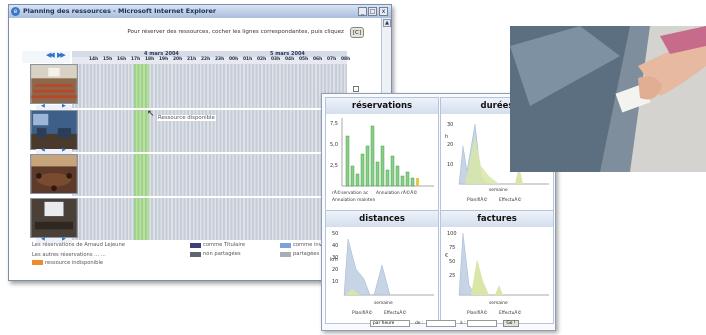  Describe the element at coordinates (306, 254) in the screenshot. I see `legend-partagees: partagées` at that location.